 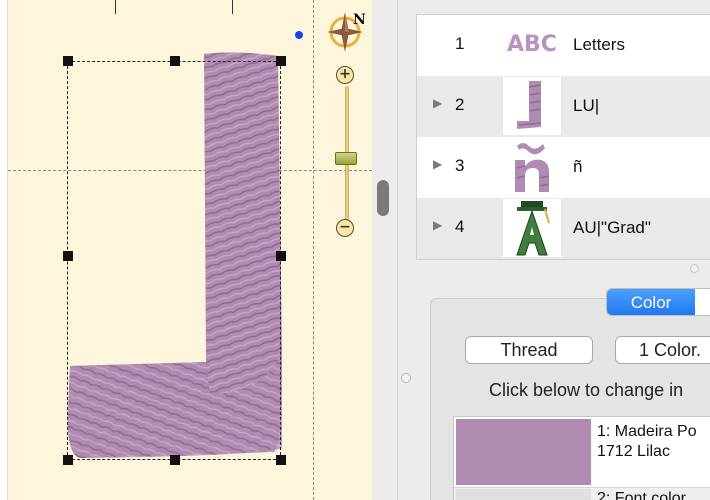 I want to click on color-name-line1: 1: Madeira Po, so click(x=647, y=431).